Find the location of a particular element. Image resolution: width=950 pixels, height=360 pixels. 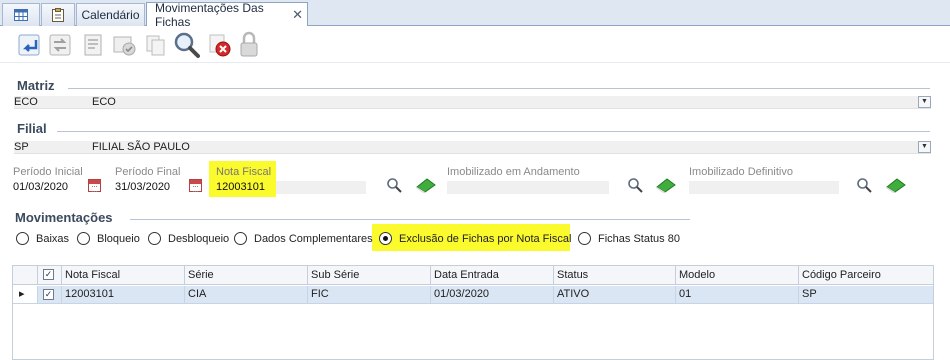

lock-button is located at coordinates (249, 45).